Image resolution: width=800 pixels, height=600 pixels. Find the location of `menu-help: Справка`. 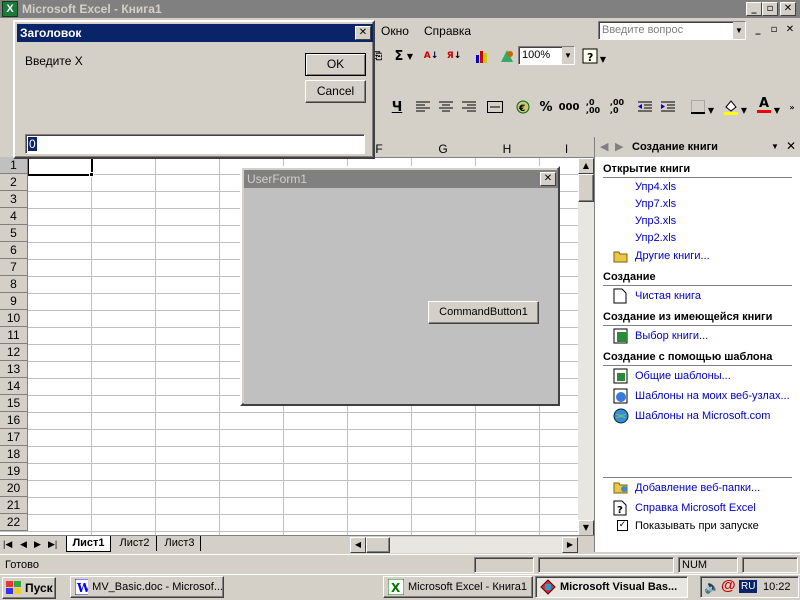

menu-help: Справка is located at coordinates (447, 31).